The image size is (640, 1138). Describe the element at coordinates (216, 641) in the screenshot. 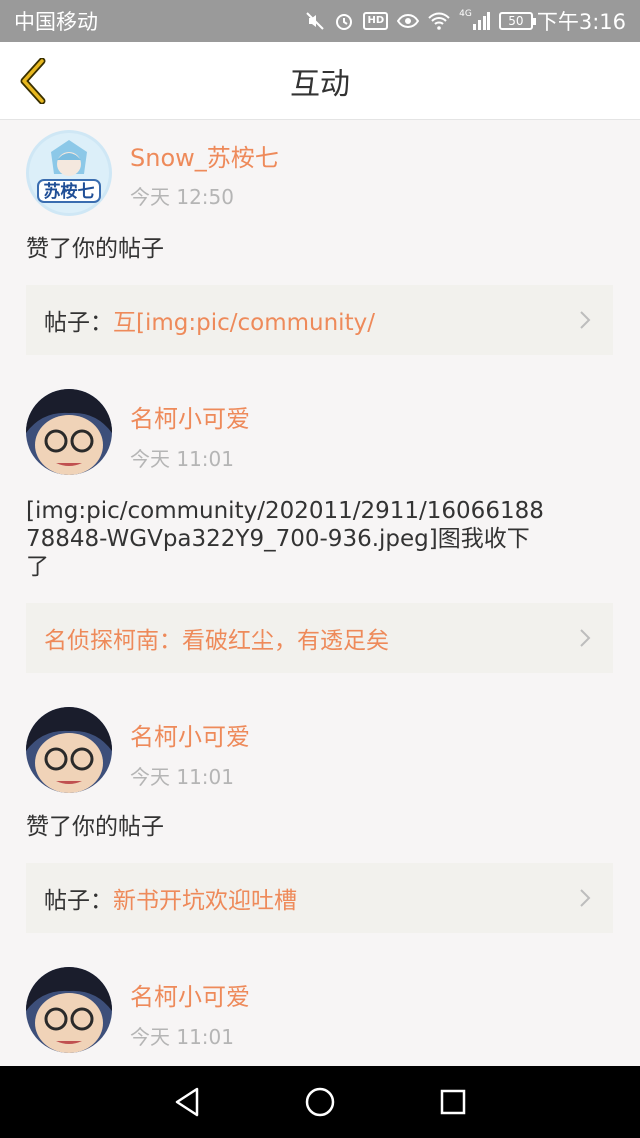

I see `post-title: 名侦探柯南：看破红尘，有透足矣` at that location.